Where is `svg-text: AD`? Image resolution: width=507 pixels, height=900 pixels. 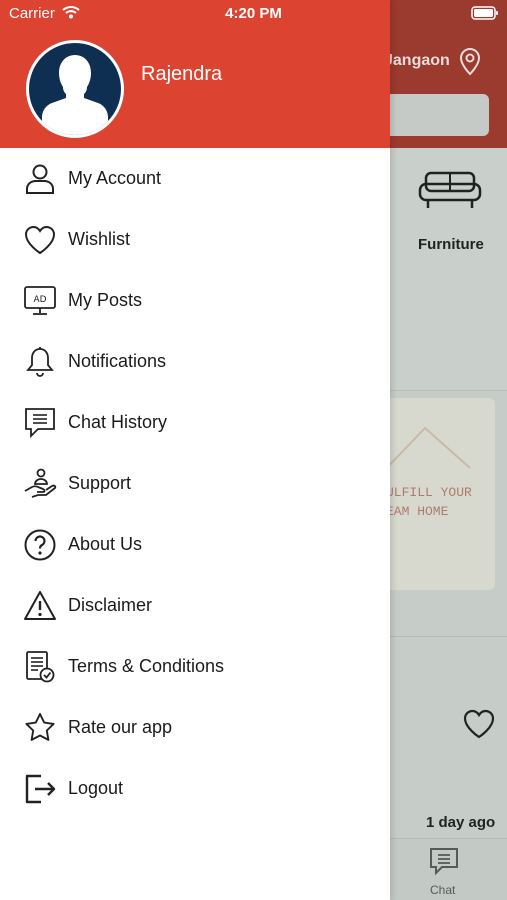 svg-text: AD is located at coordinates (39, 300).